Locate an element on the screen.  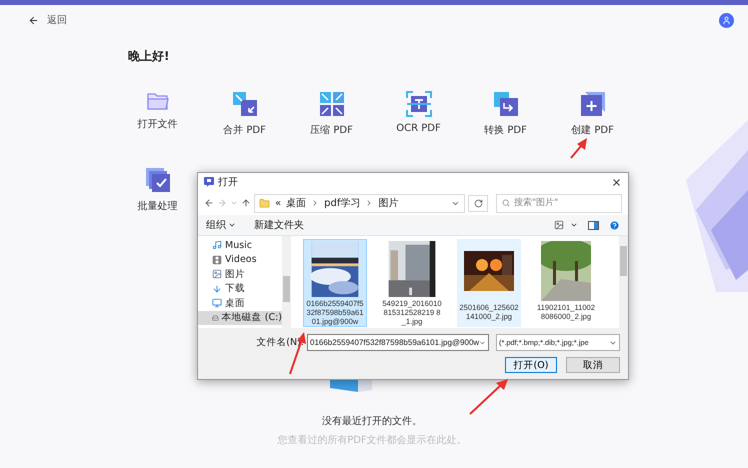
tool-button: 压缩 PDF is located at coordinates (331, 114).